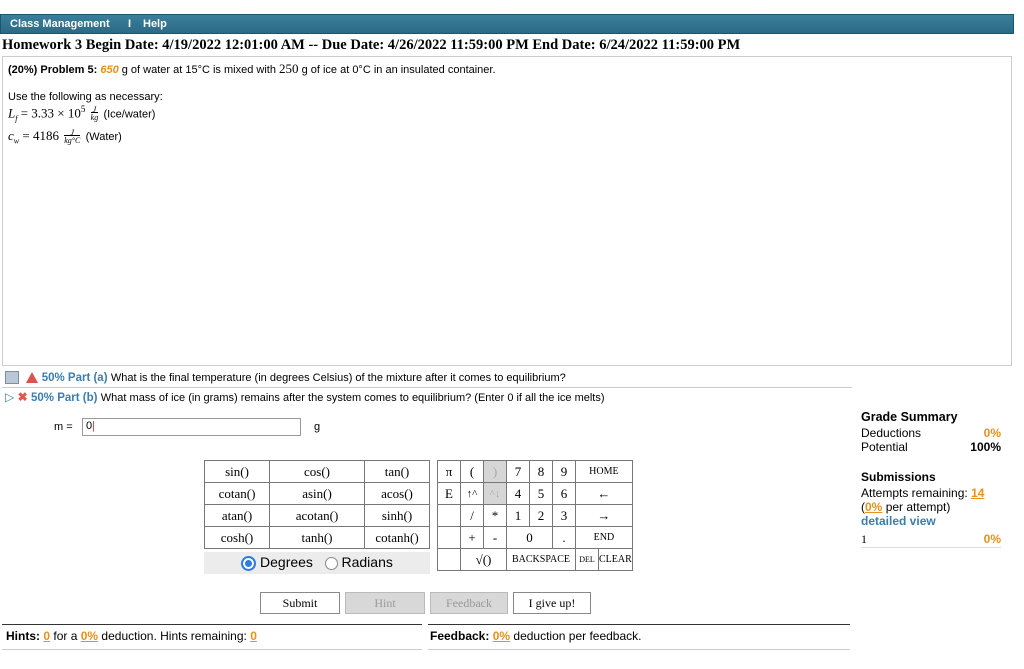 This screenshot has height=669, width=1024. Describe the element at coordinates (397, 515) in the screenshot. I see `sinh-button: sinh()` at that location.